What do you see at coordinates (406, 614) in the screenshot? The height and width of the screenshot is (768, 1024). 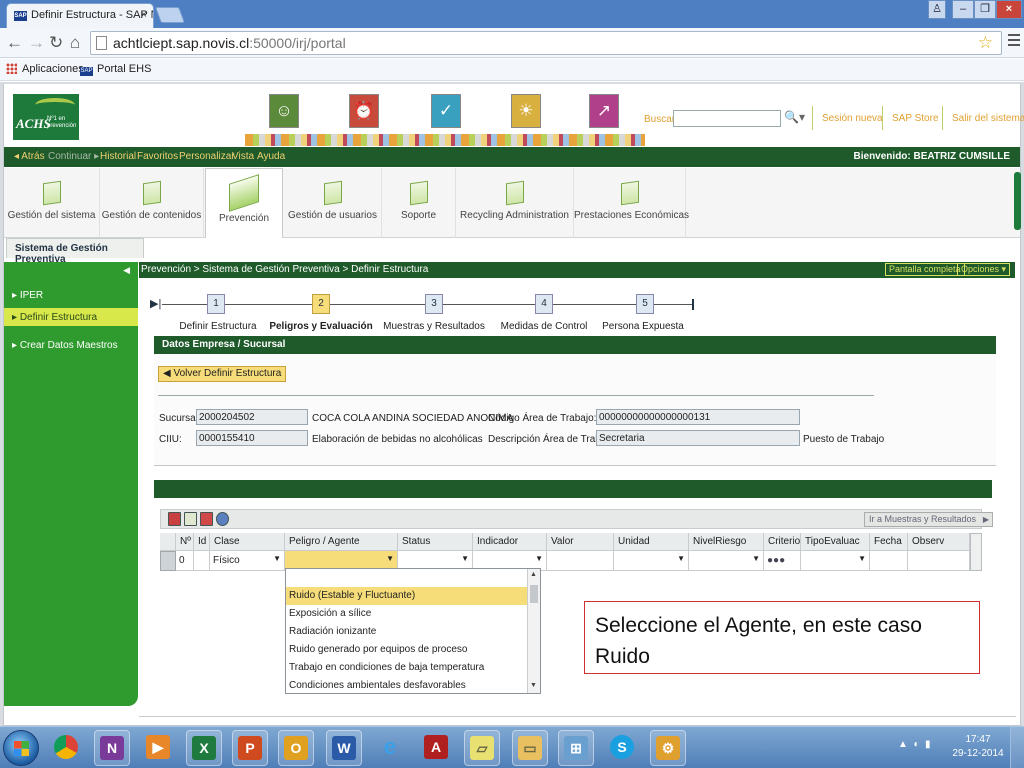 I see `dropdown-option: Exposición a sílice` at bounding box center [406, 614].